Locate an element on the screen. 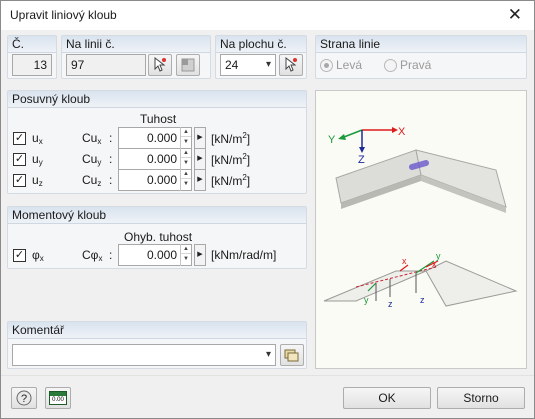 The width and height of the screenshot is (535, 419). side-left-label: Levá is located at coordinates (349, 65).